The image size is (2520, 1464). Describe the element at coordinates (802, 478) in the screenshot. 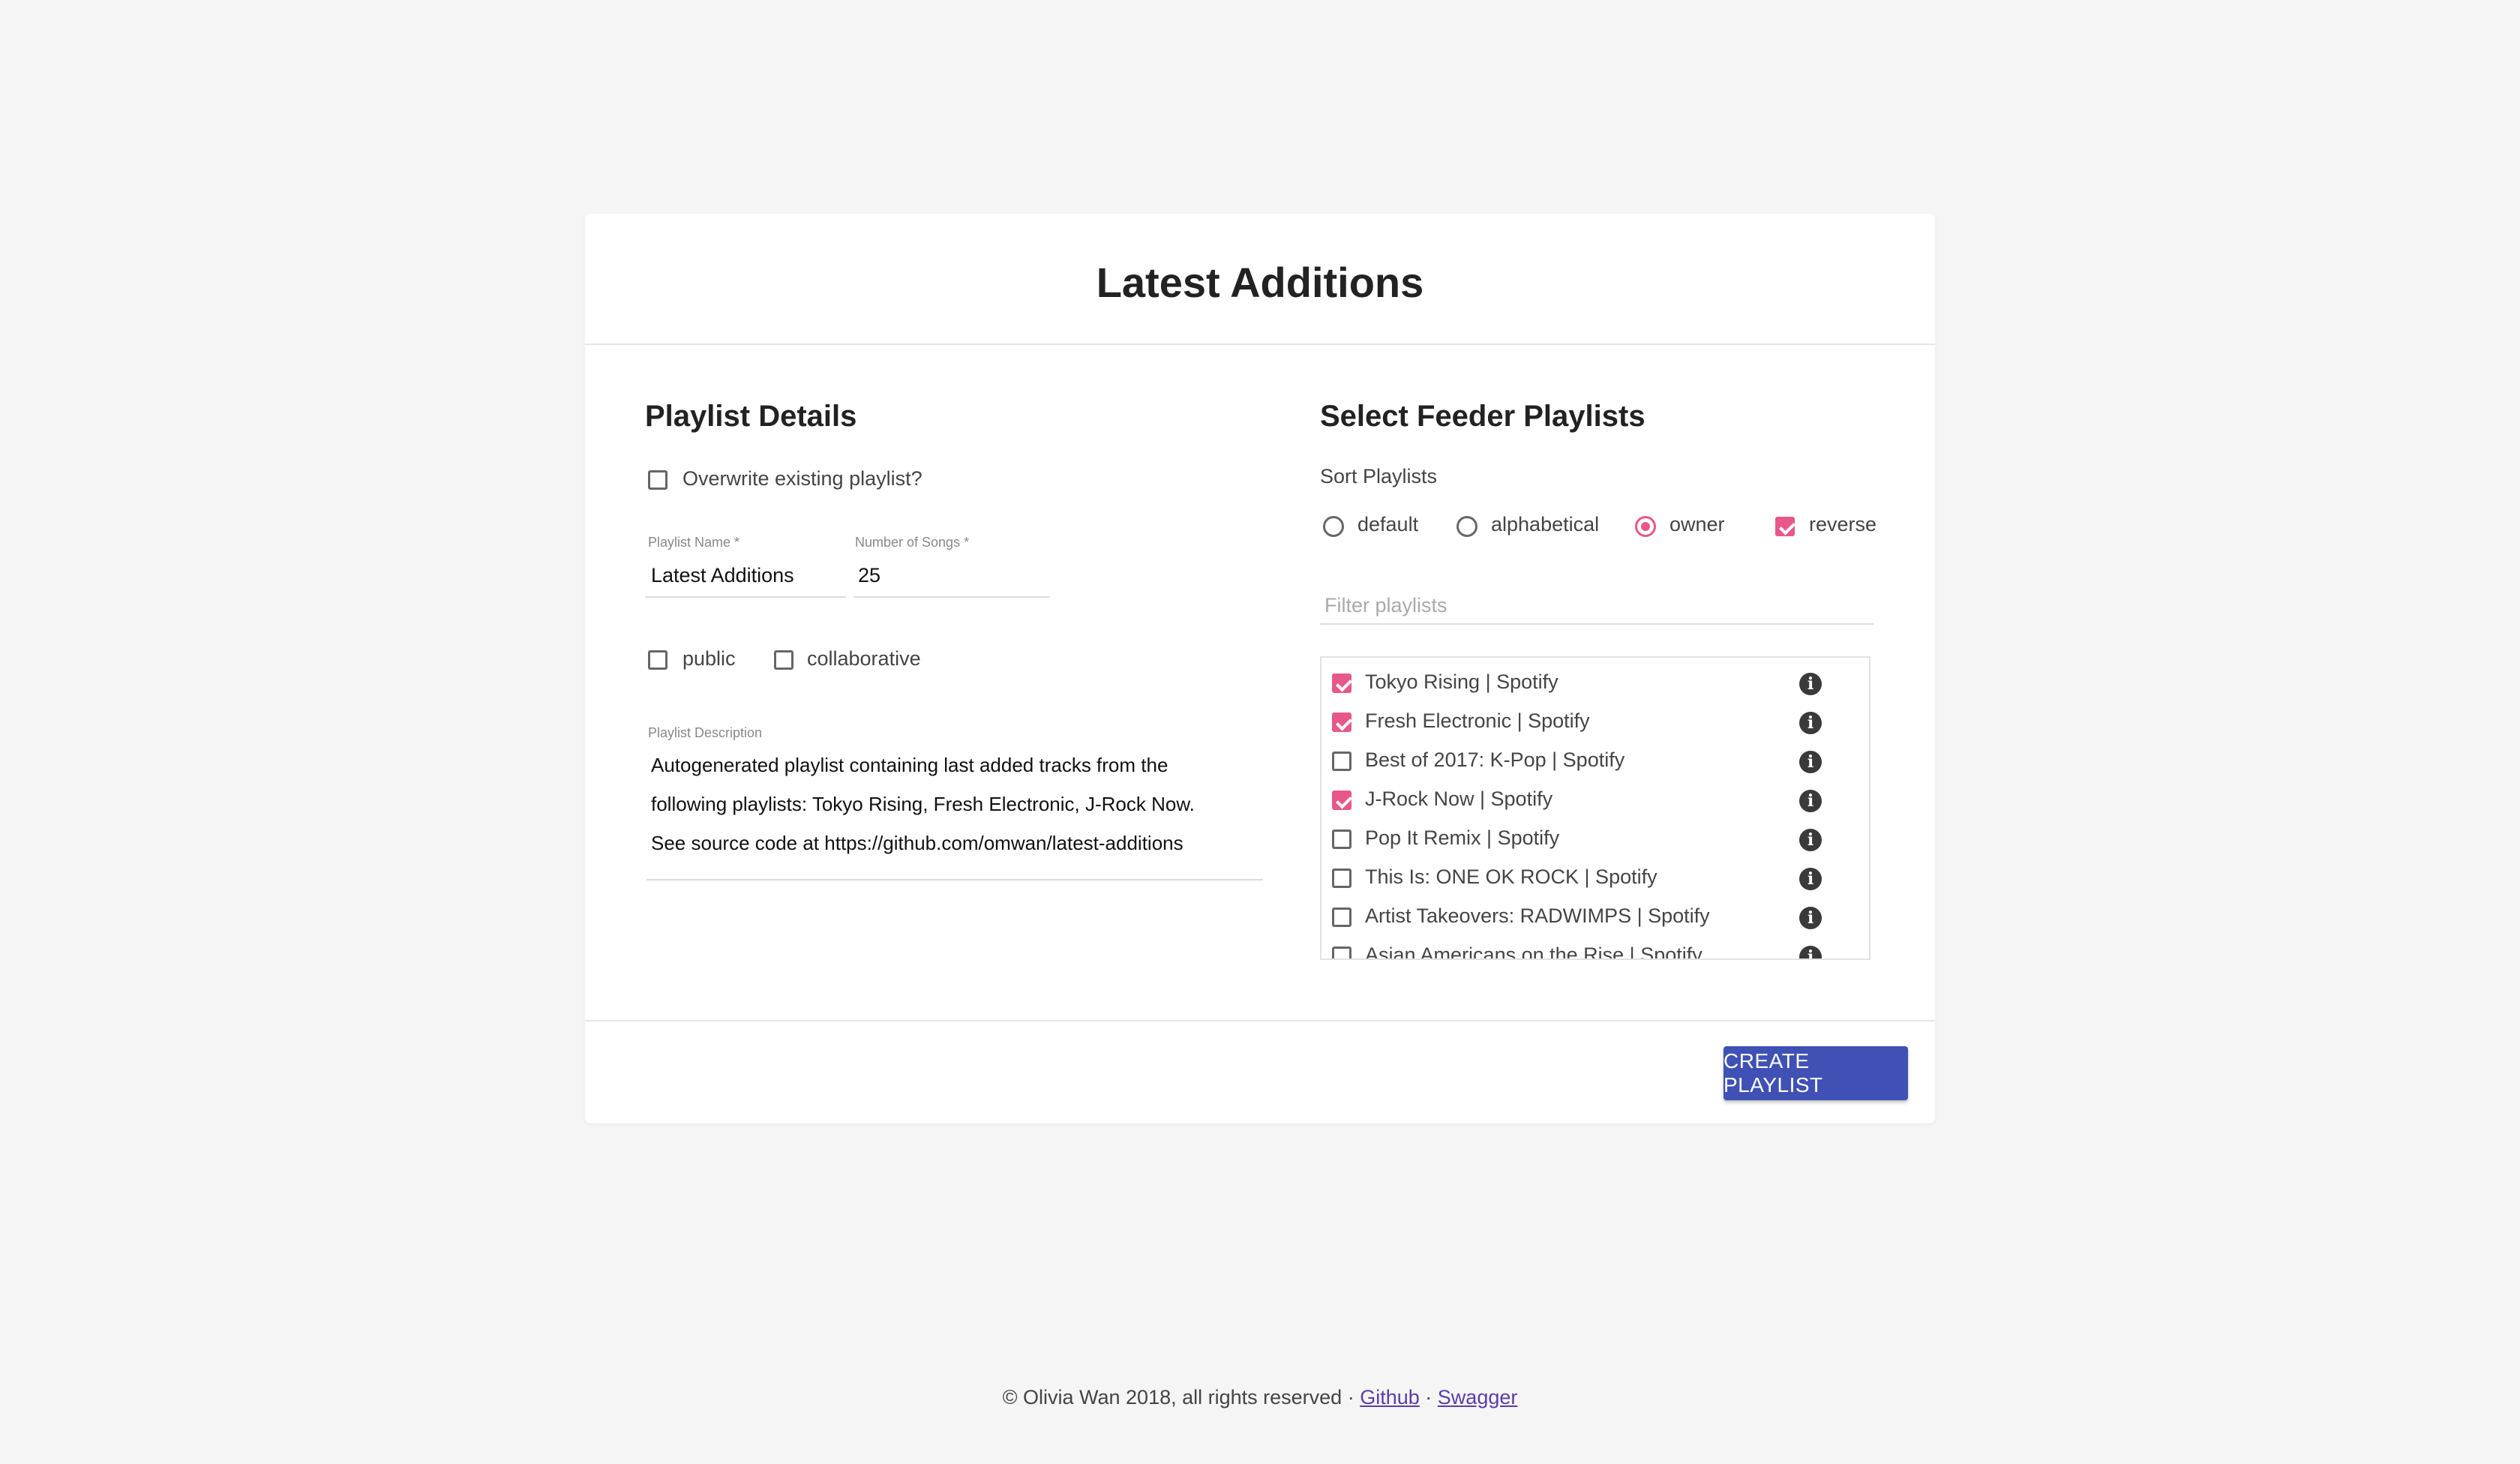

I see `overwrite-label: Overwrite existing playlist?` at that location.